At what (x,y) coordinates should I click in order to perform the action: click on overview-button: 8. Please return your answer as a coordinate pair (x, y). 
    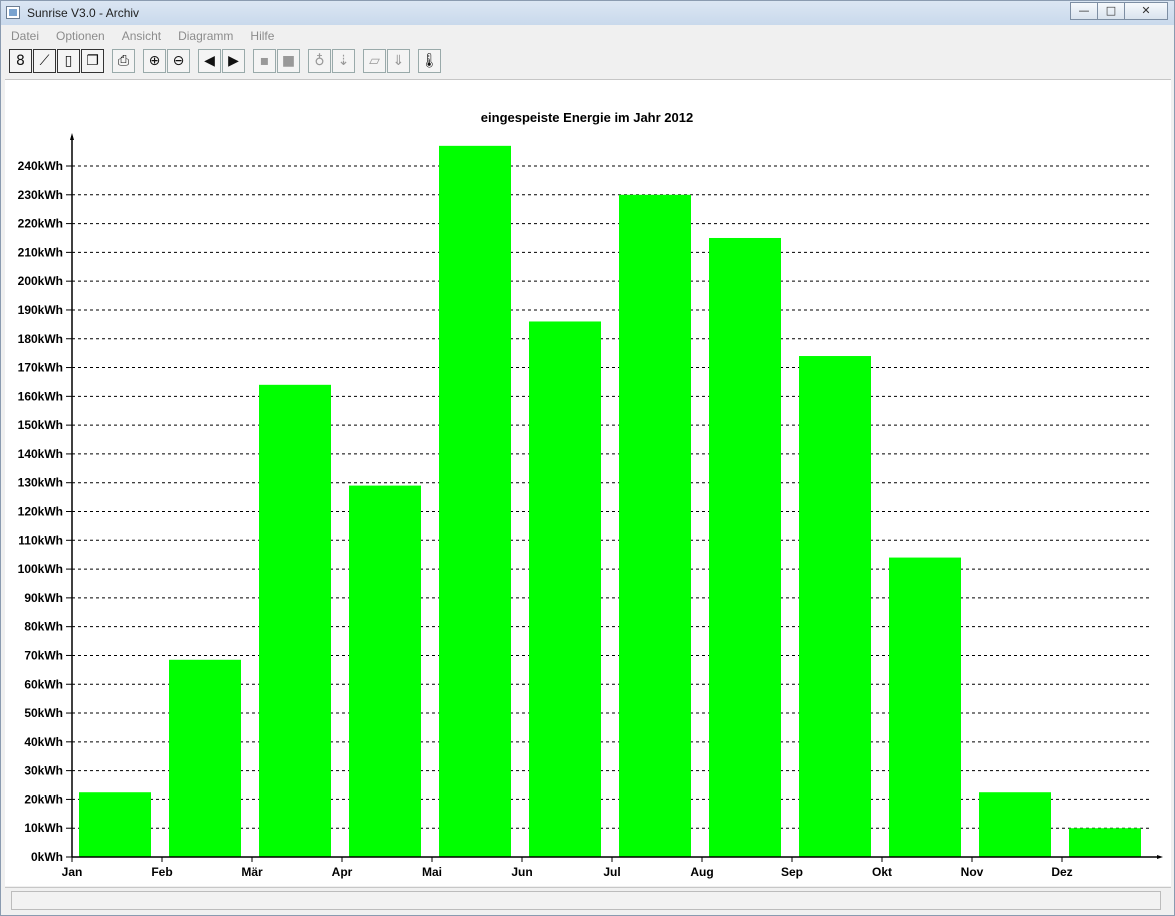
    Looking at the image, I should click on (20, 61).